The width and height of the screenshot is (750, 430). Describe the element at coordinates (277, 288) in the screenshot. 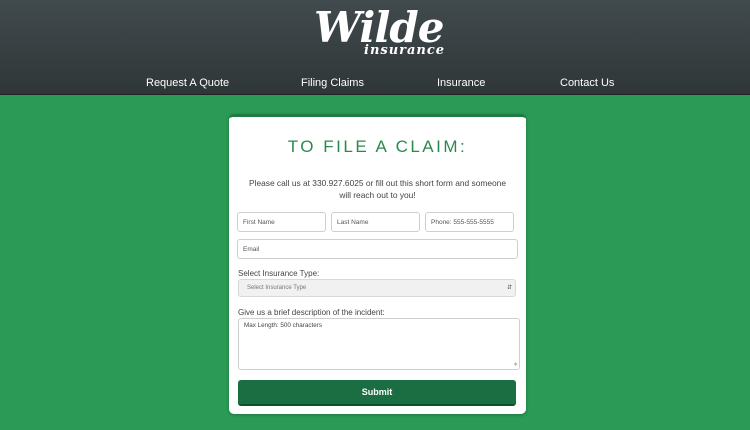

I see `insurance-type-selected-value: Select Insurance Type` at that location.